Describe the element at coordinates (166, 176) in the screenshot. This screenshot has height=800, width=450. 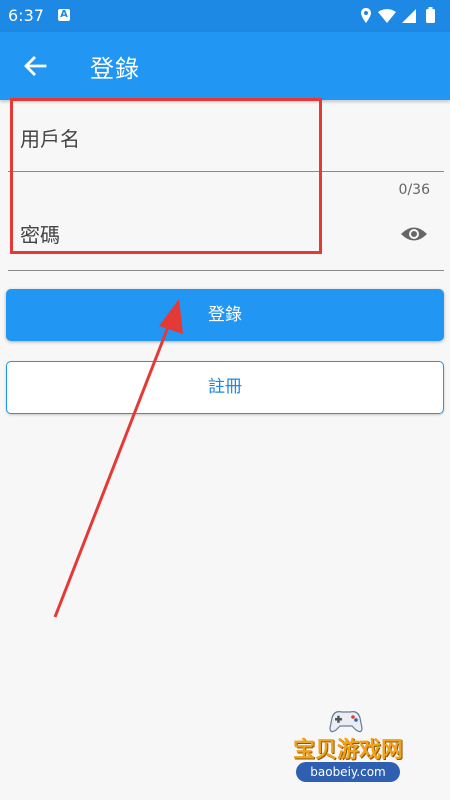
I see `annotation-highlight-box` at that location.